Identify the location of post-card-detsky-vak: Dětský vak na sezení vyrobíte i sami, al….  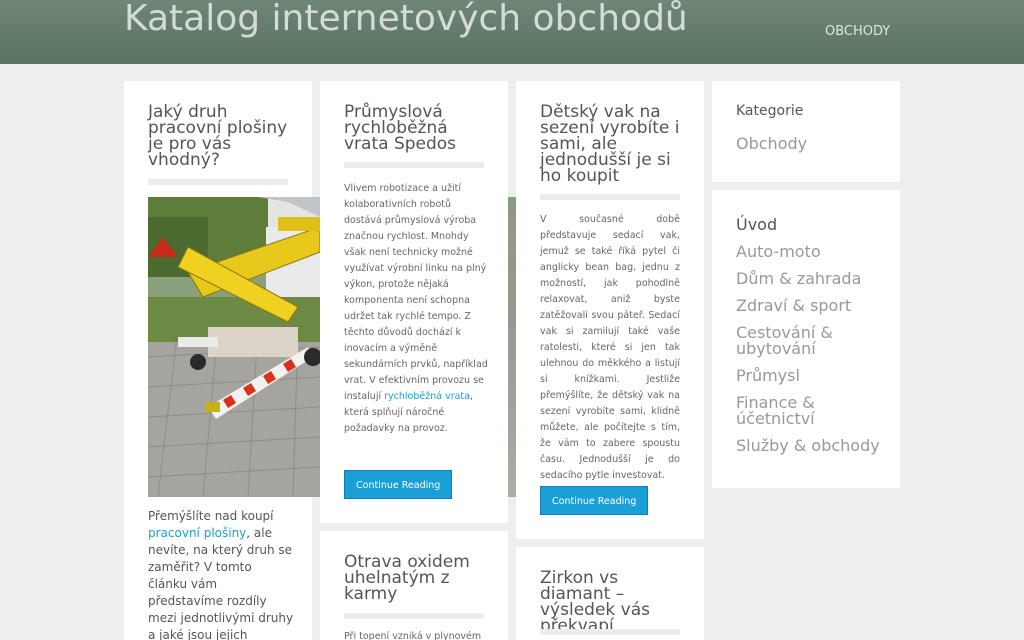
(610, 310).